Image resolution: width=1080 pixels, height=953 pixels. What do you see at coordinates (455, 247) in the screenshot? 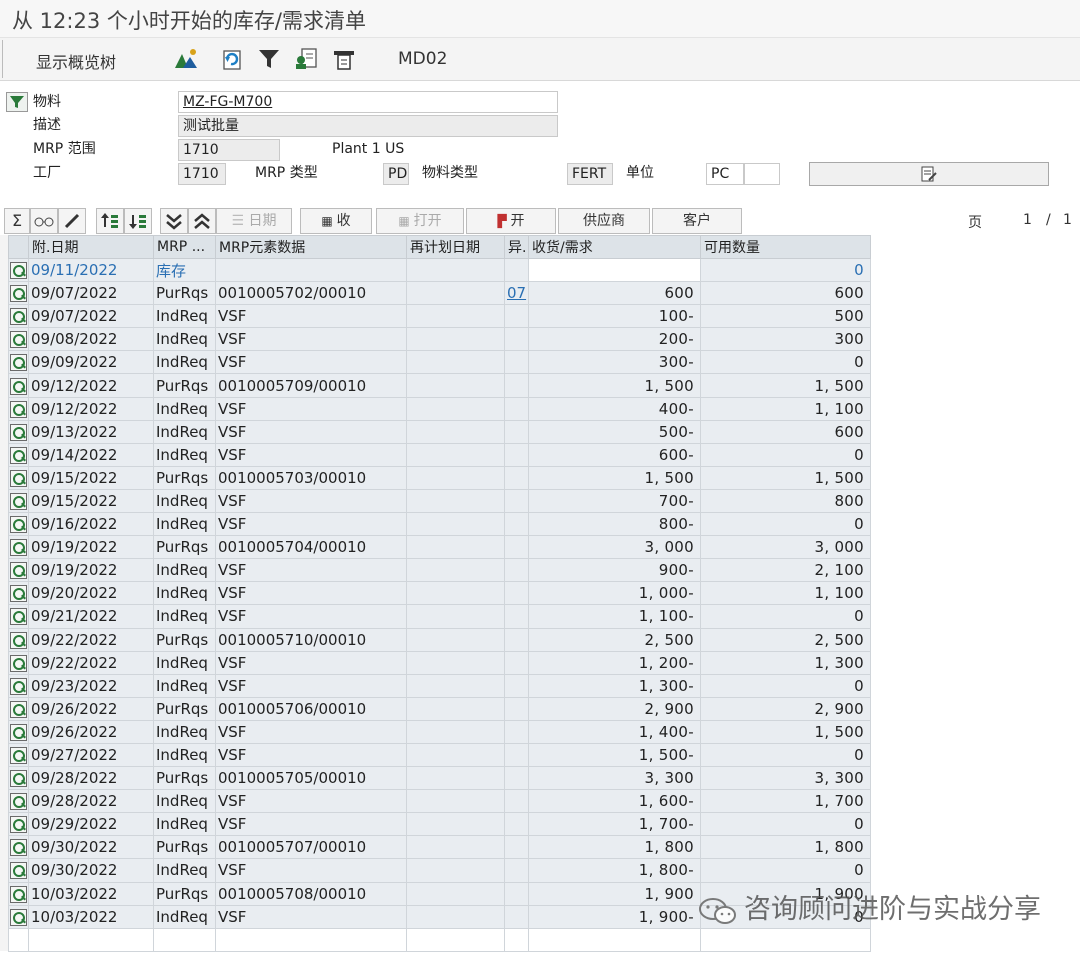
I see `column-header-reschedule: 再计划日期` at bounding box center [455, 247].